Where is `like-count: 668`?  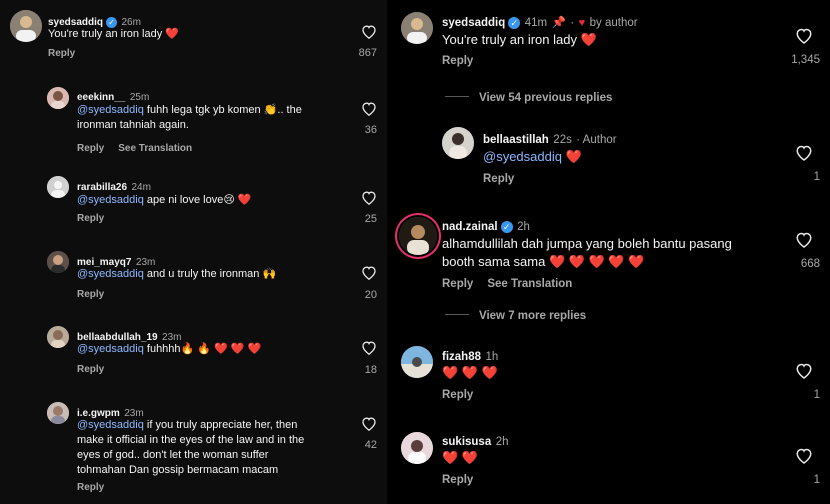 like-count: 668 is located at coordinates (810, 264).